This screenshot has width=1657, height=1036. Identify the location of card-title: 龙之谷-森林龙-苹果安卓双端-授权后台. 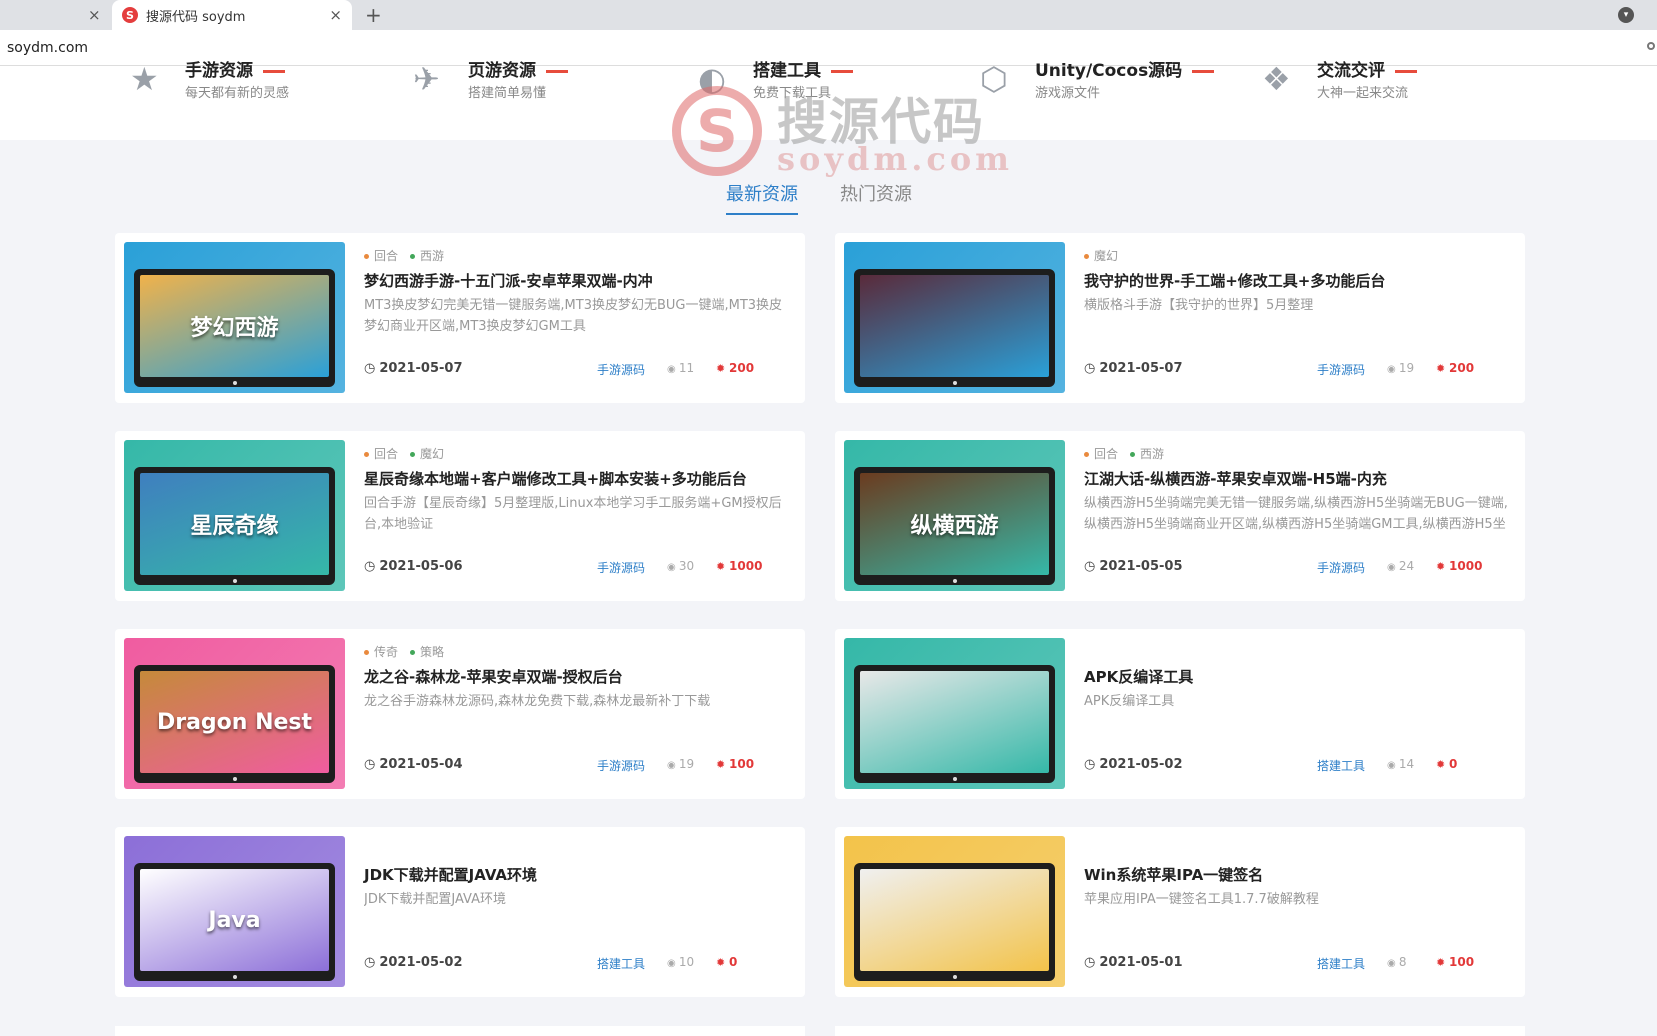
(493, 676).